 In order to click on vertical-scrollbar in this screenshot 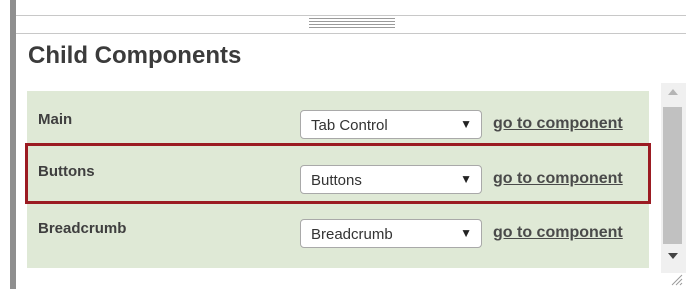, I will do `click(673, 178)`.